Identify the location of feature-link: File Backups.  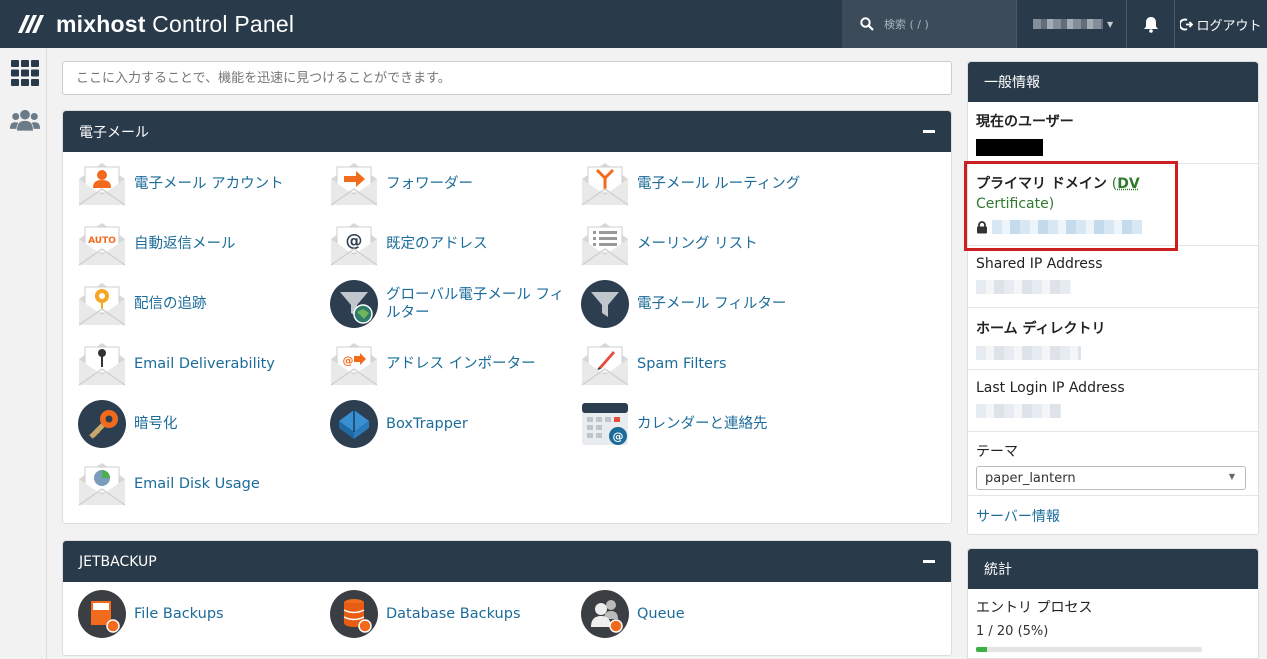
(199, 614).